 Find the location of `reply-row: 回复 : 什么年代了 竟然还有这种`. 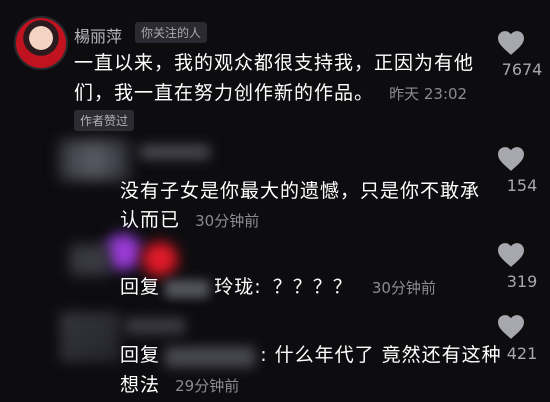

reply-row: 回复 : 什么年代了 竟然还有这种 is located at coordinates (311, 355).